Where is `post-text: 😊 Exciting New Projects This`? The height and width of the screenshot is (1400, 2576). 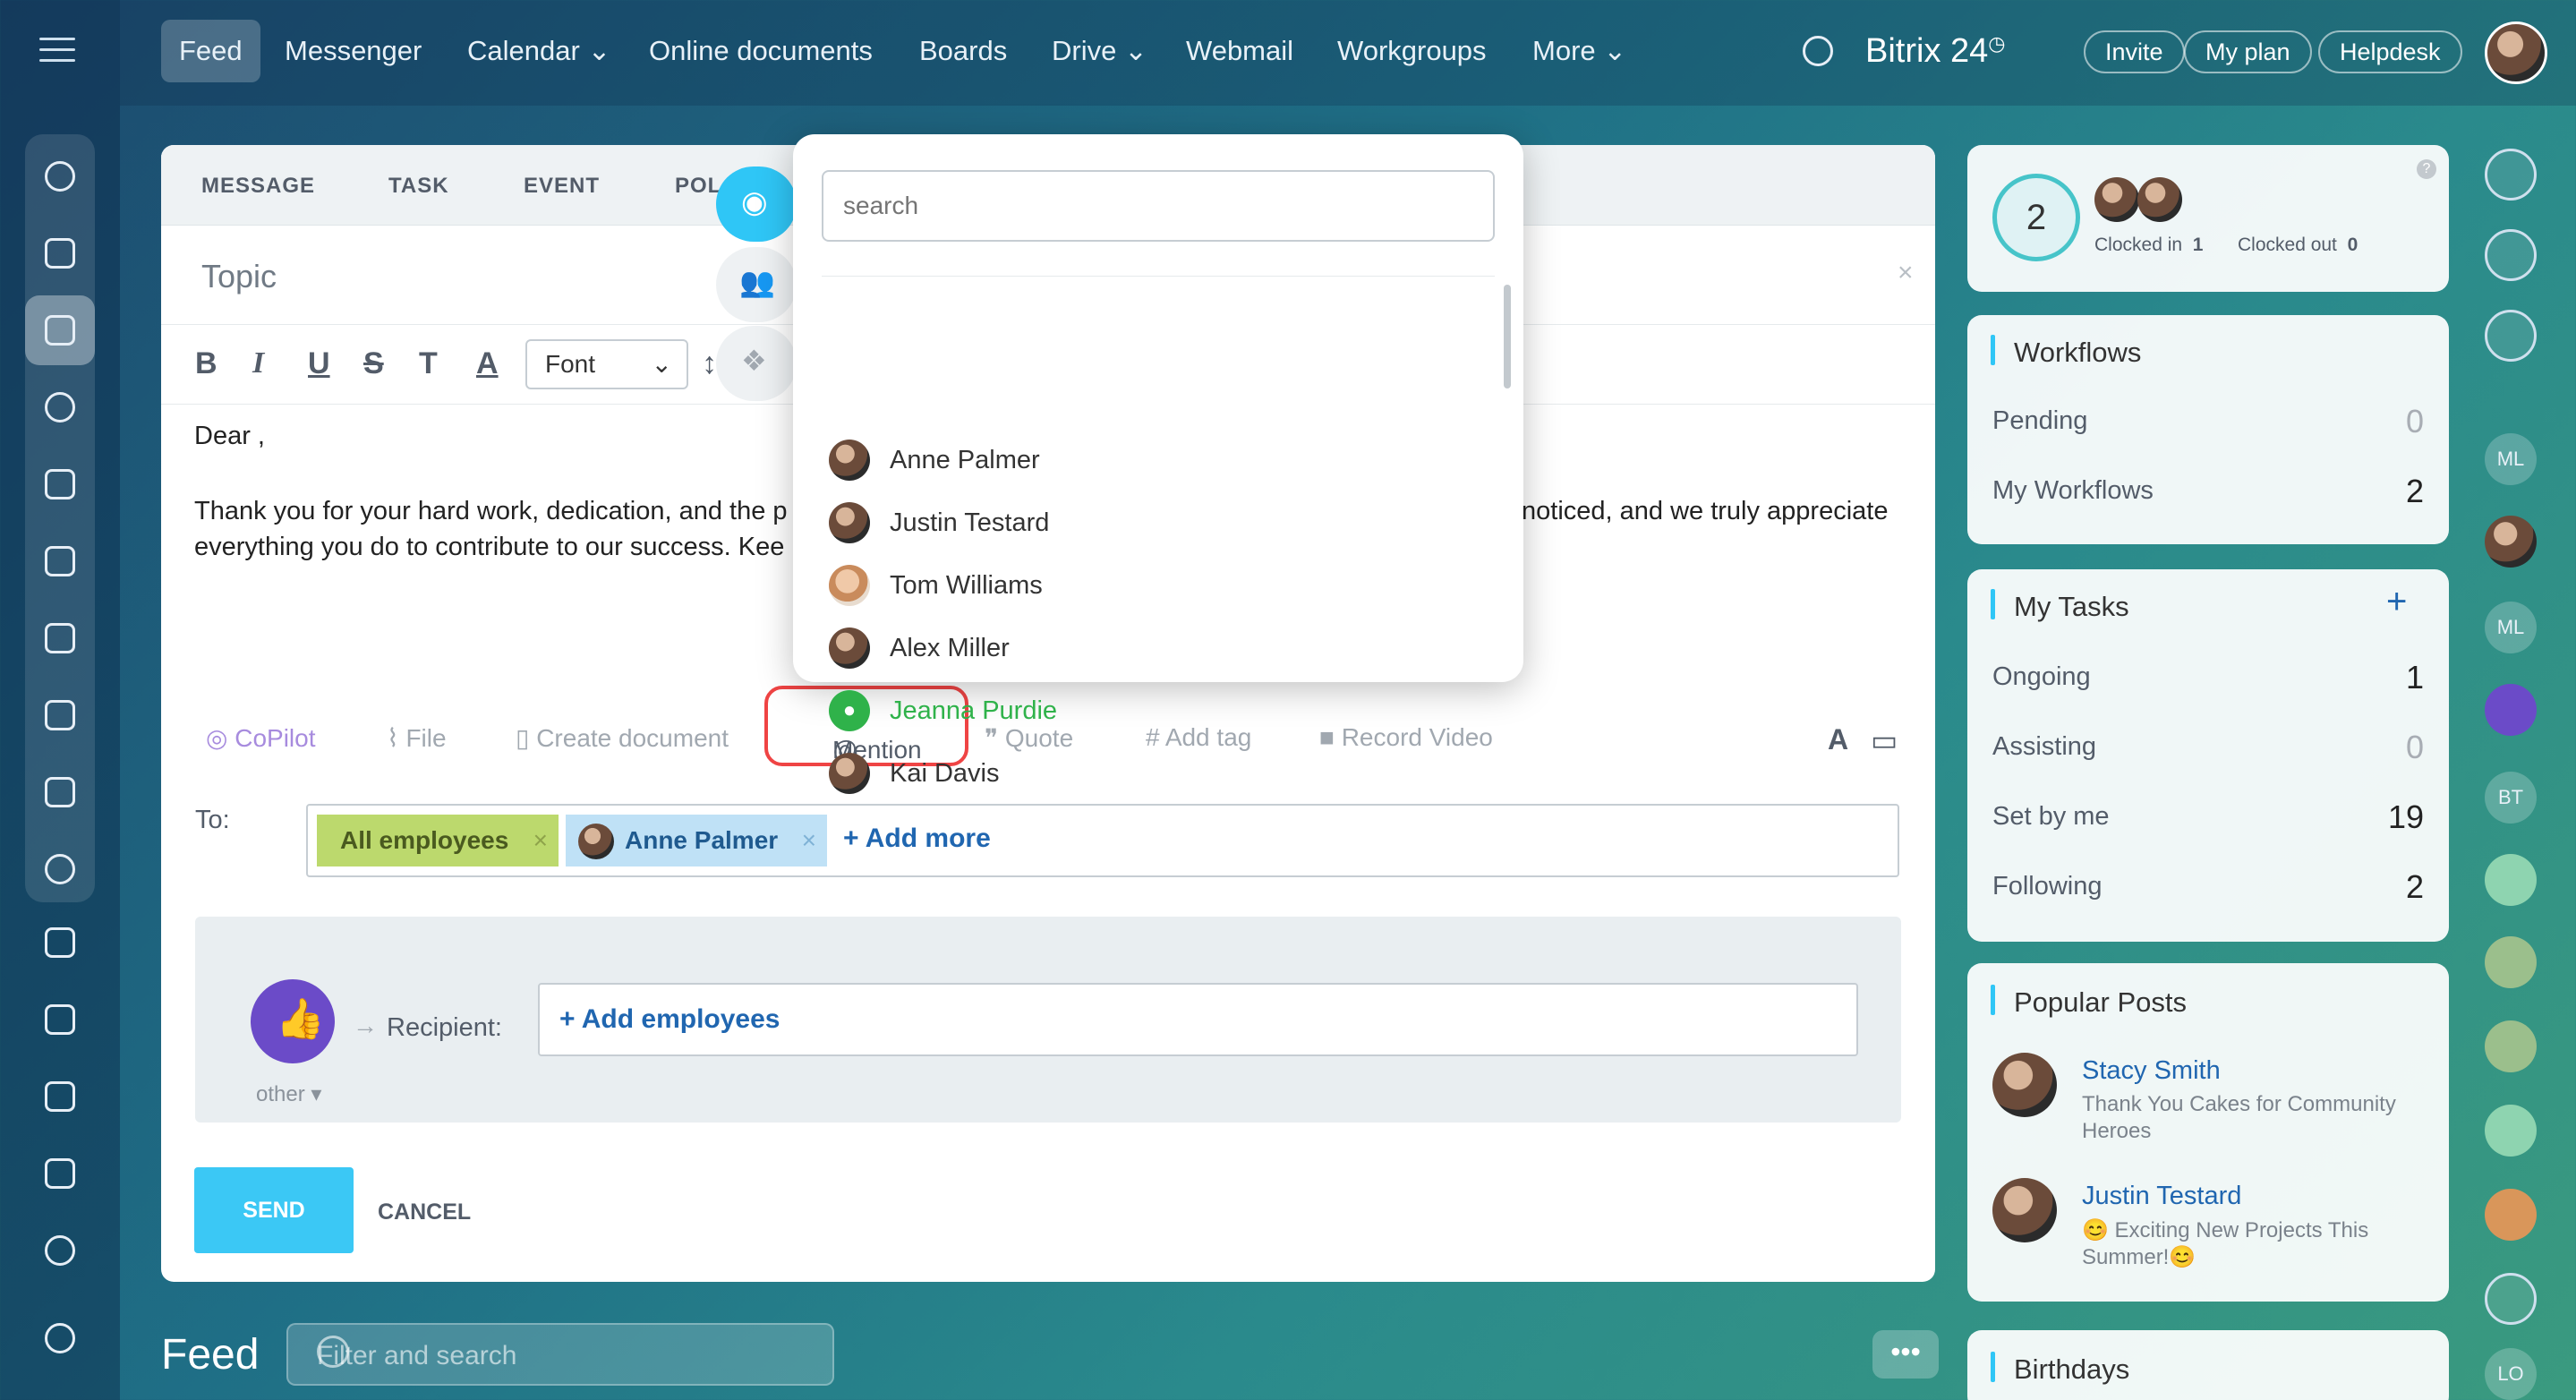 post-text: 😊 Exciting New Projects This is located at coordinates (2225, 1230).